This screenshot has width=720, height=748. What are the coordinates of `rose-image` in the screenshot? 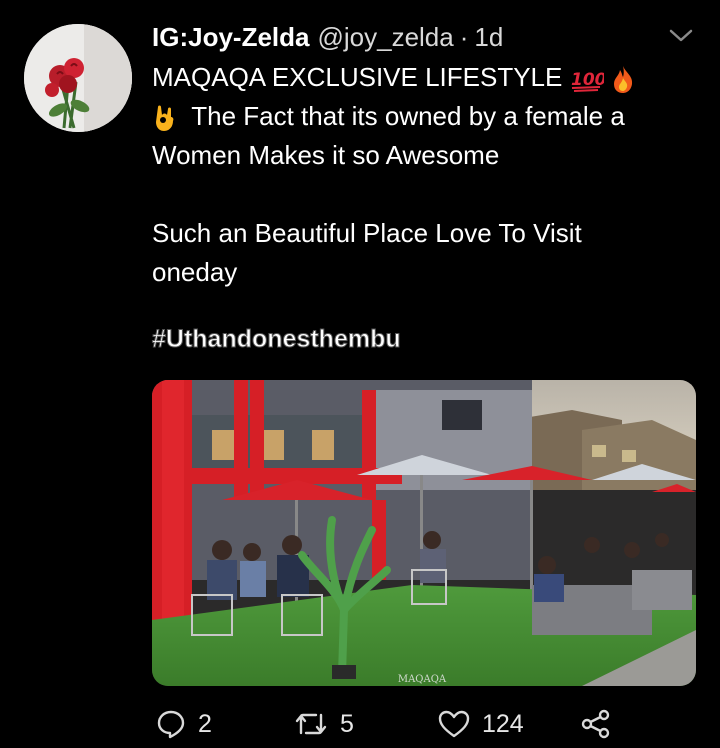 It's located at (78, 78).